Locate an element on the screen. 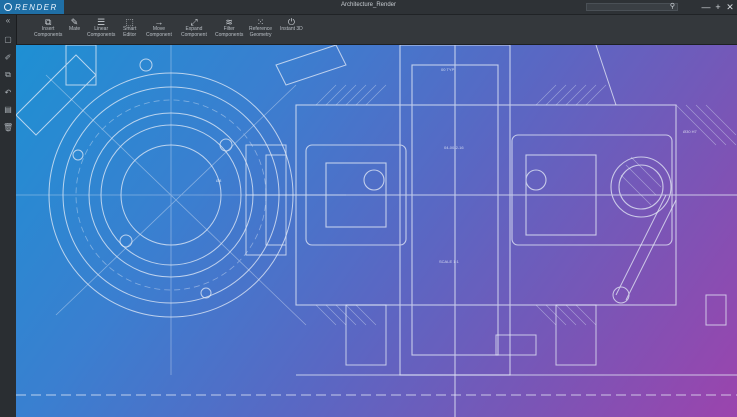 This screenshot has width=737, height=417. close-button: ✕ is located at coordinates (730, 7).